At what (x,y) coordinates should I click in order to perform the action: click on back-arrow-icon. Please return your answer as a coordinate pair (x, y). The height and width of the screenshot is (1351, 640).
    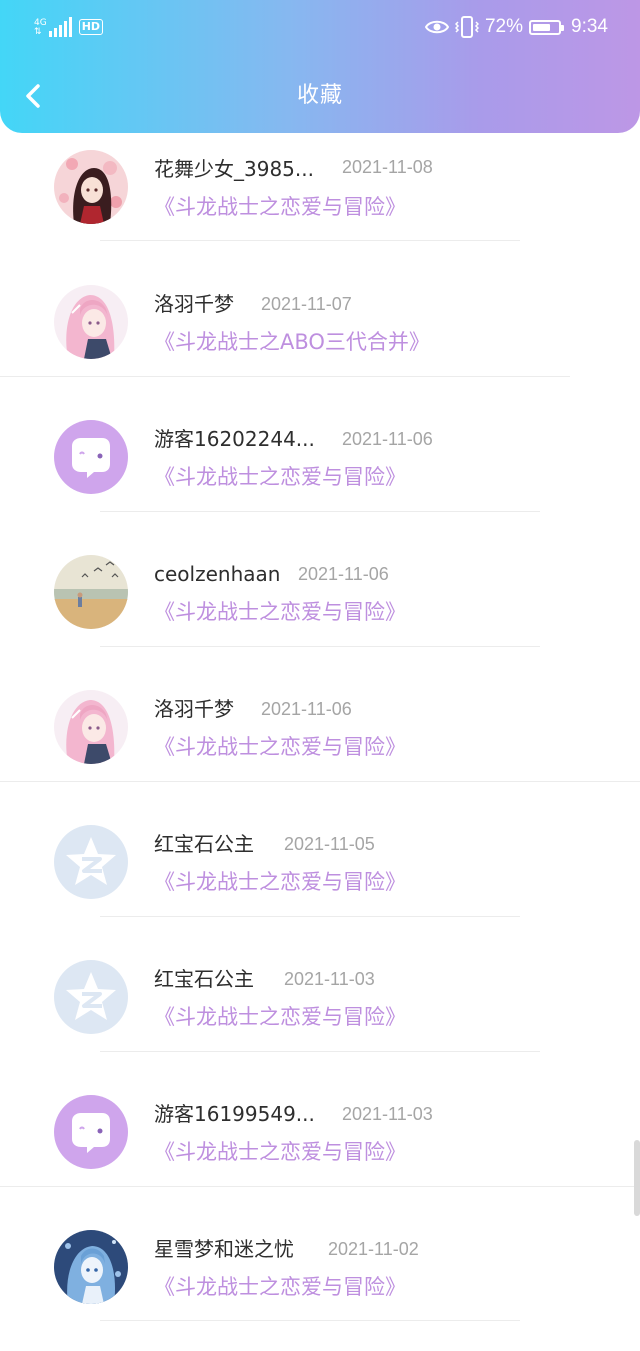
    Looking at the image, I should click on (33, 96).